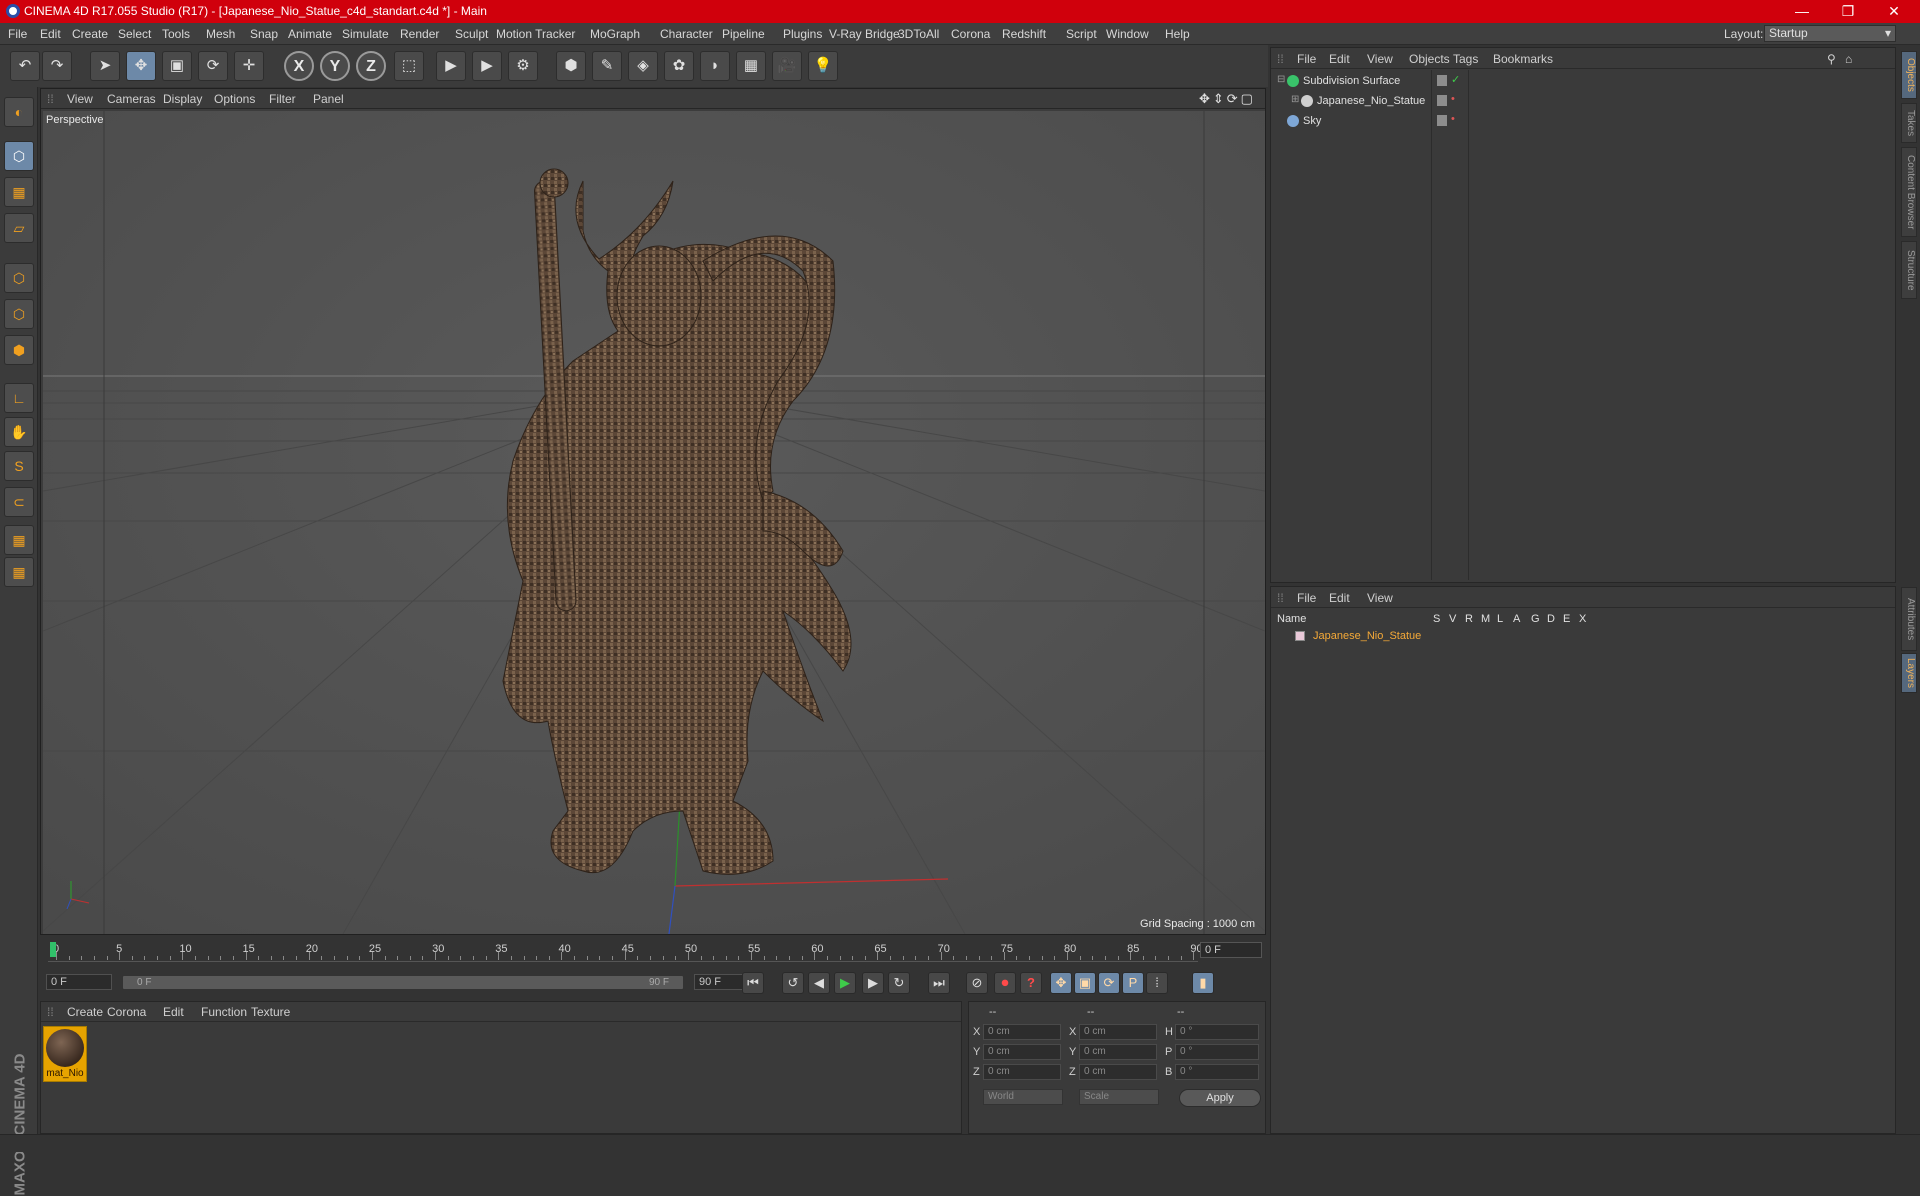  Describe the element at coordinates (90, 34) in the screenshot. I see `menu-create: Create` at that location.